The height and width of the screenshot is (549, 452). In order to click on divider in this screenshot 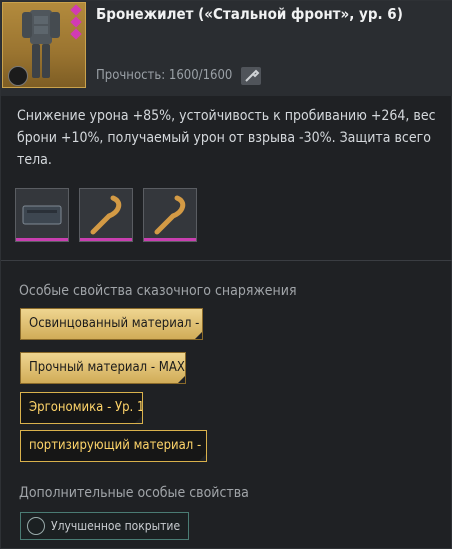, I will do `click(226, 260)`.